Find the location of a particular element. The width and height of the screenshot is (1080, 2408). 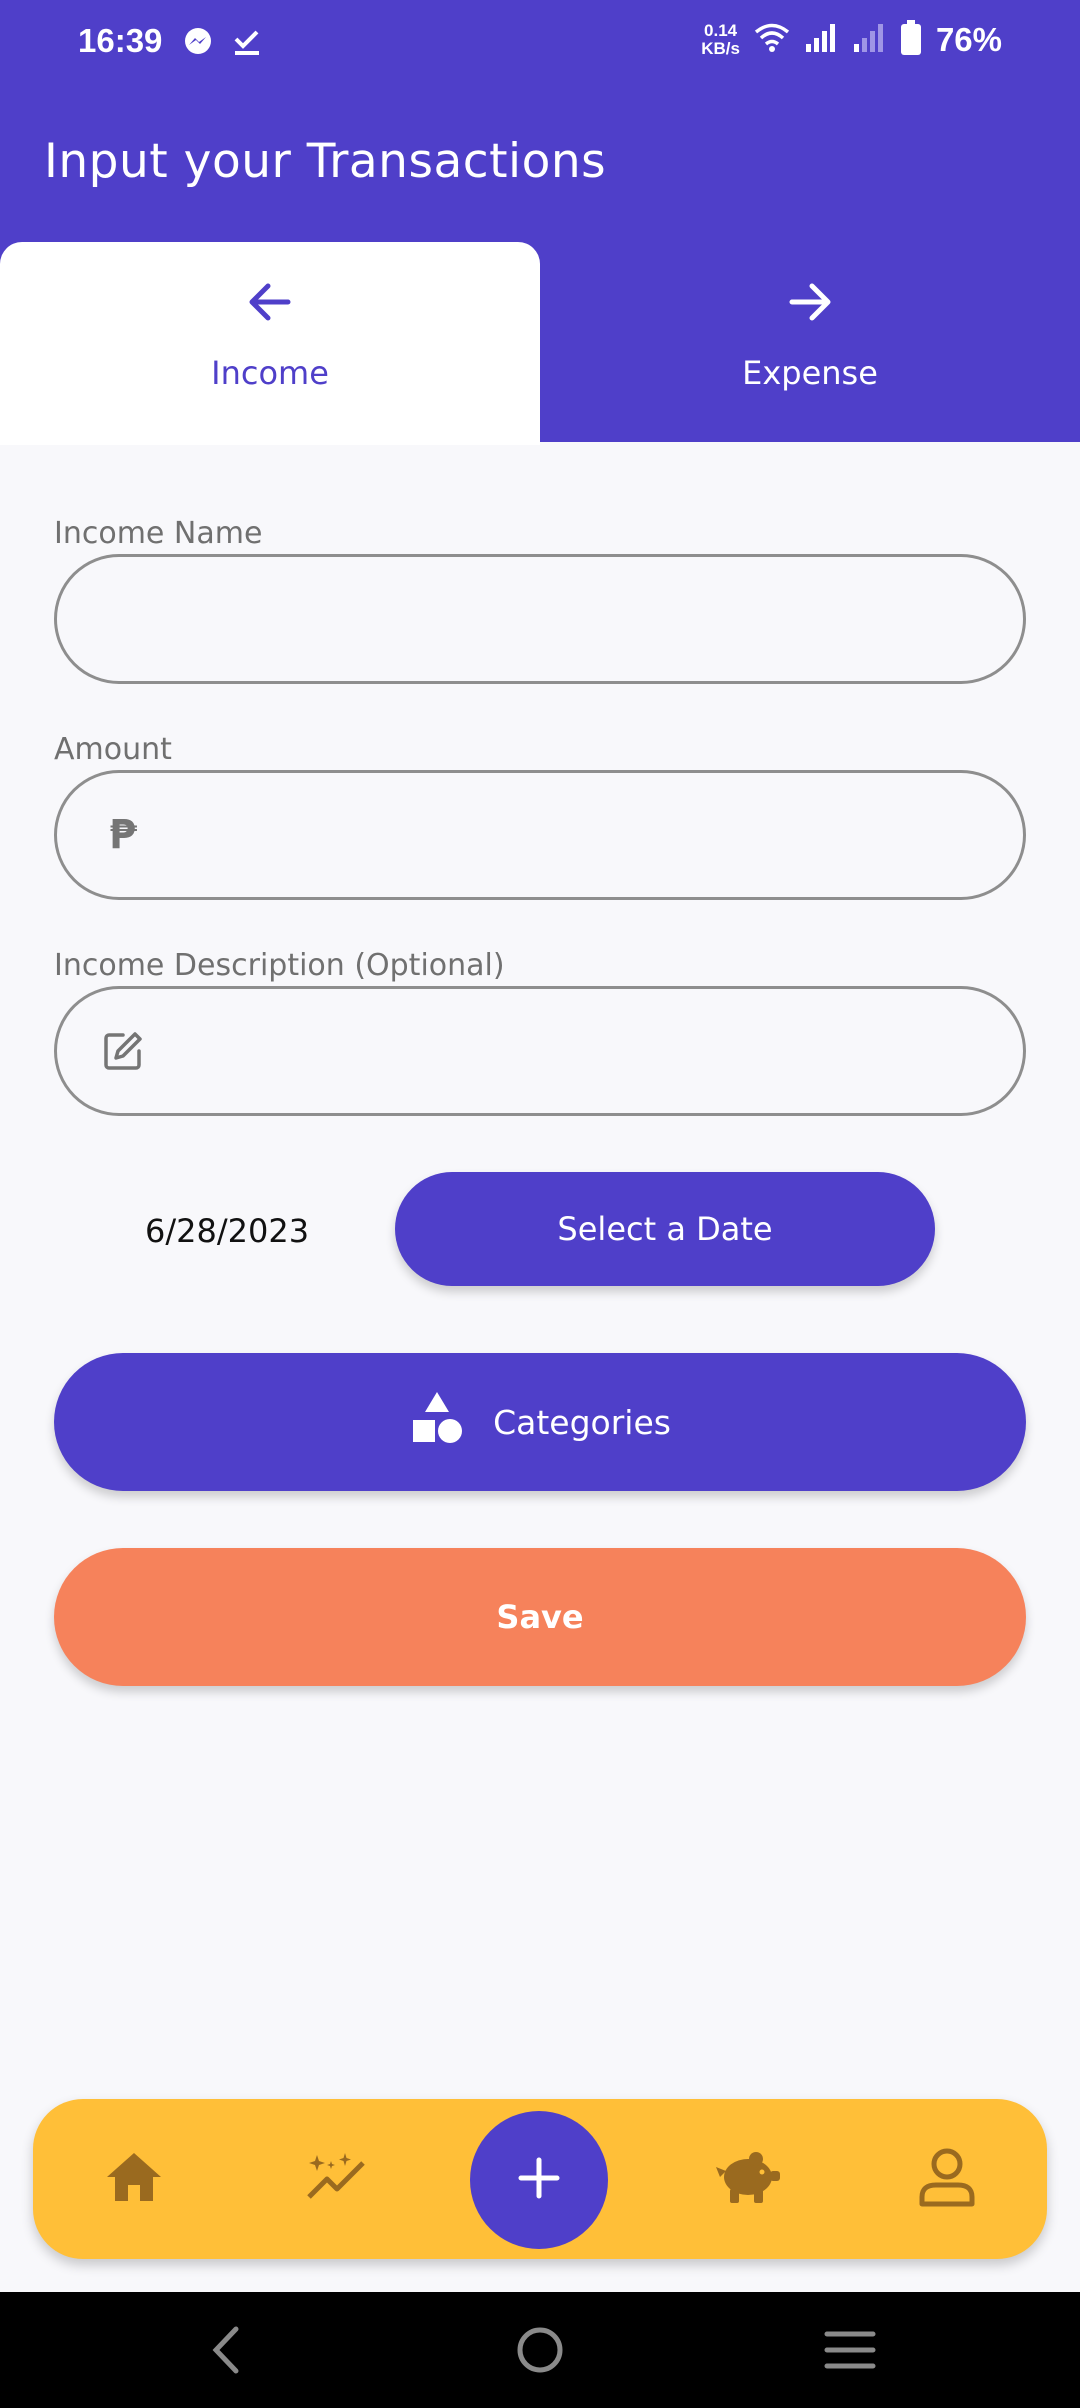

network-speed: 0.14 KB/s is located at coordinates (720, 40).